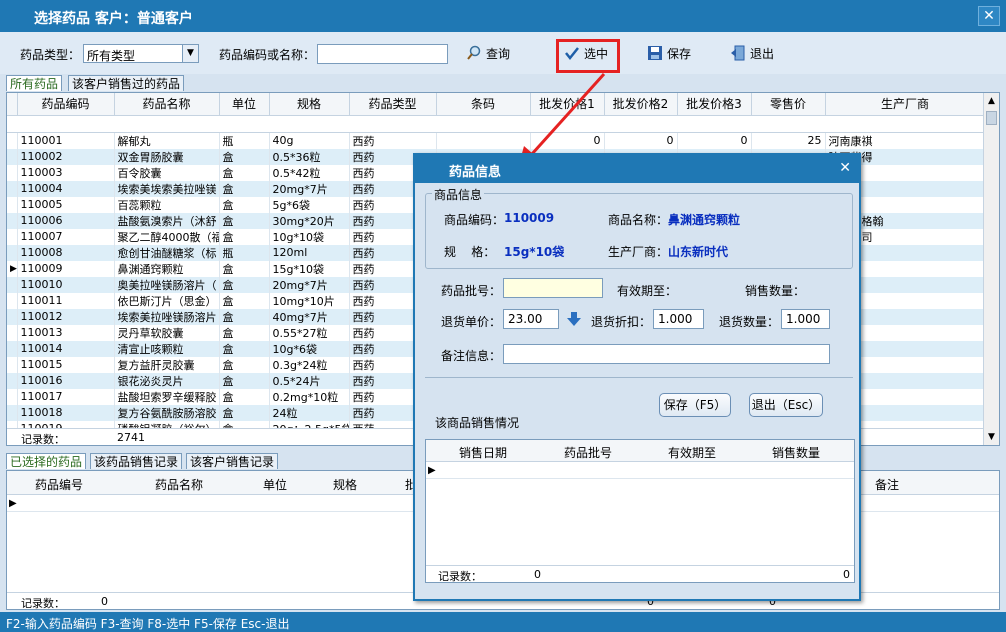  I want to click on table-cell: 愈创甘油醚糖浆（标, so click(167, 252).